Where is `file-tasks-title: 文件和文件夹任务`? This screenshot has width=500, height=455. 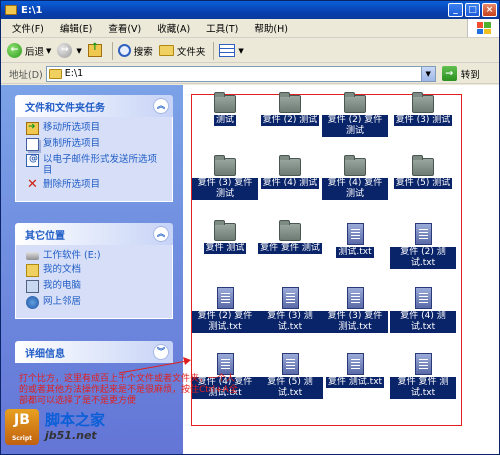
file-tasks-title: 文件和文件夹任务 is located at coordinates (65, 108).